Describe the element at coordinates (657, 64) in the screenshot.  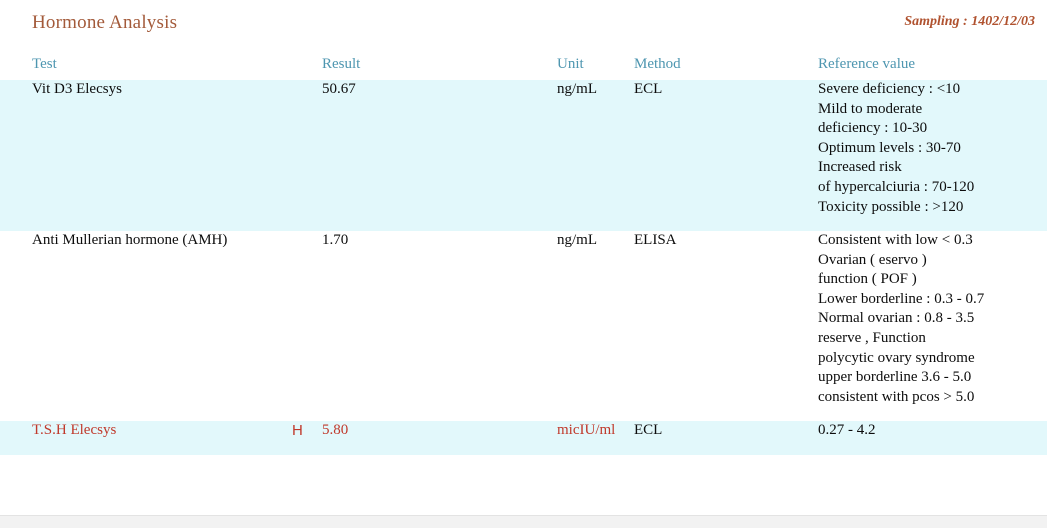
I see `column-header-method: Method` at that location.